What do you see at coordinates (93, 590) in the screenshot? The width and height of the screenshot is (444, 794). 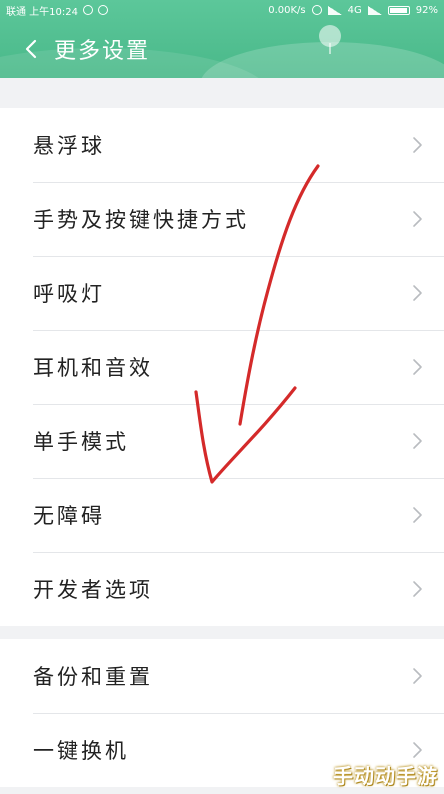 I see `settings-item-label: 开发者选项` at bounding box center [93, 590].